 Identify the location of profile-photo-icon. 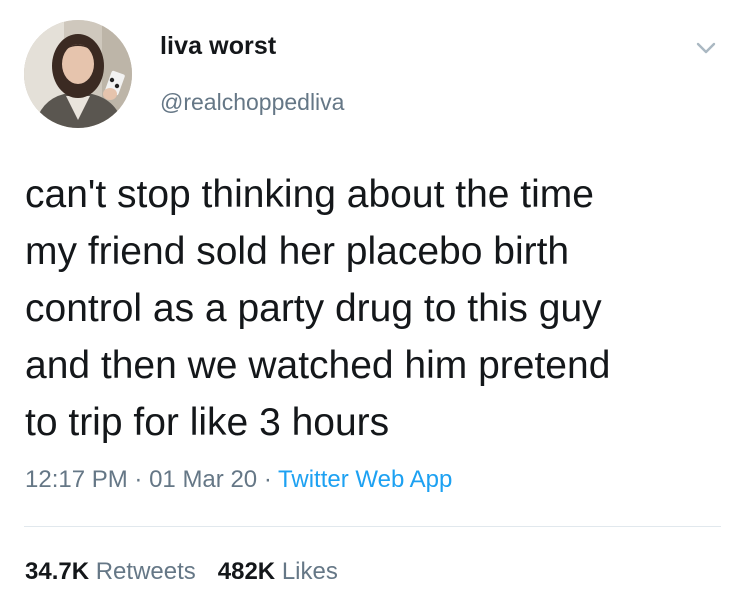
(78, 74).